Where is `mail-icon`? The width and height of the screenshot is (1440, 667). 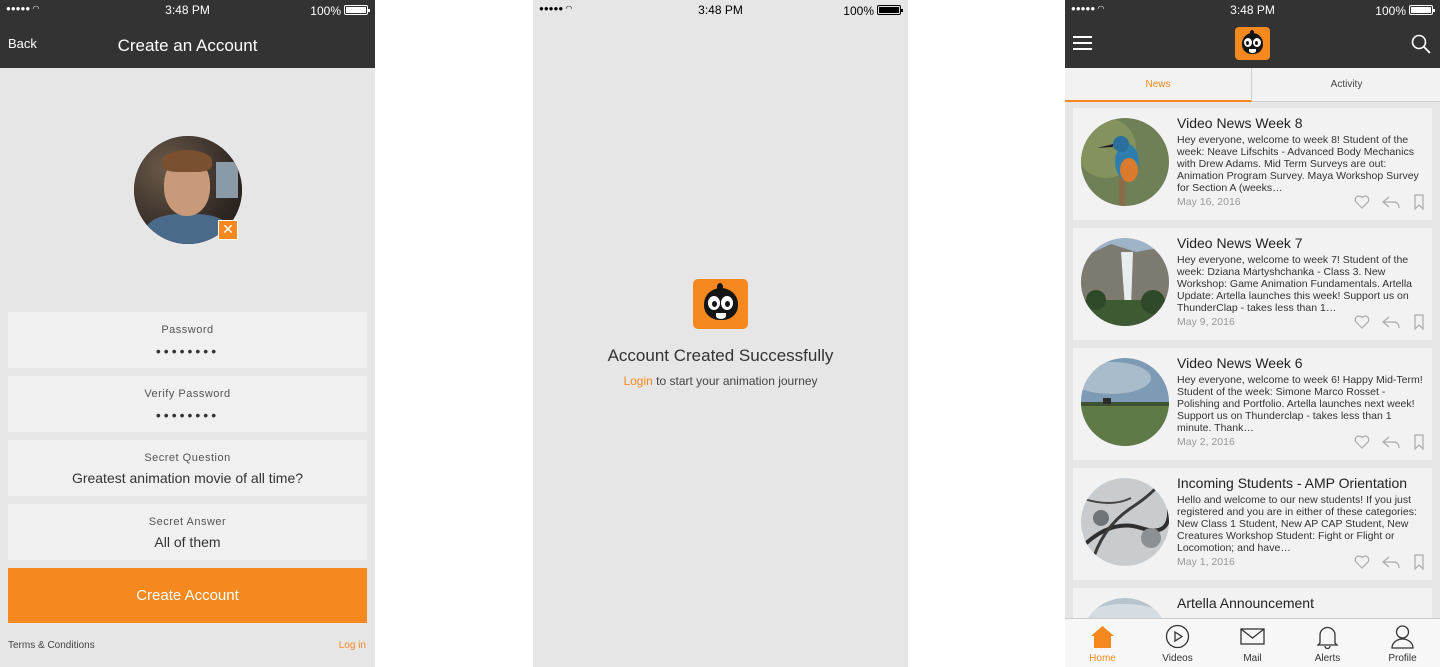
mail-icon is located at coordinates (1252, 636).